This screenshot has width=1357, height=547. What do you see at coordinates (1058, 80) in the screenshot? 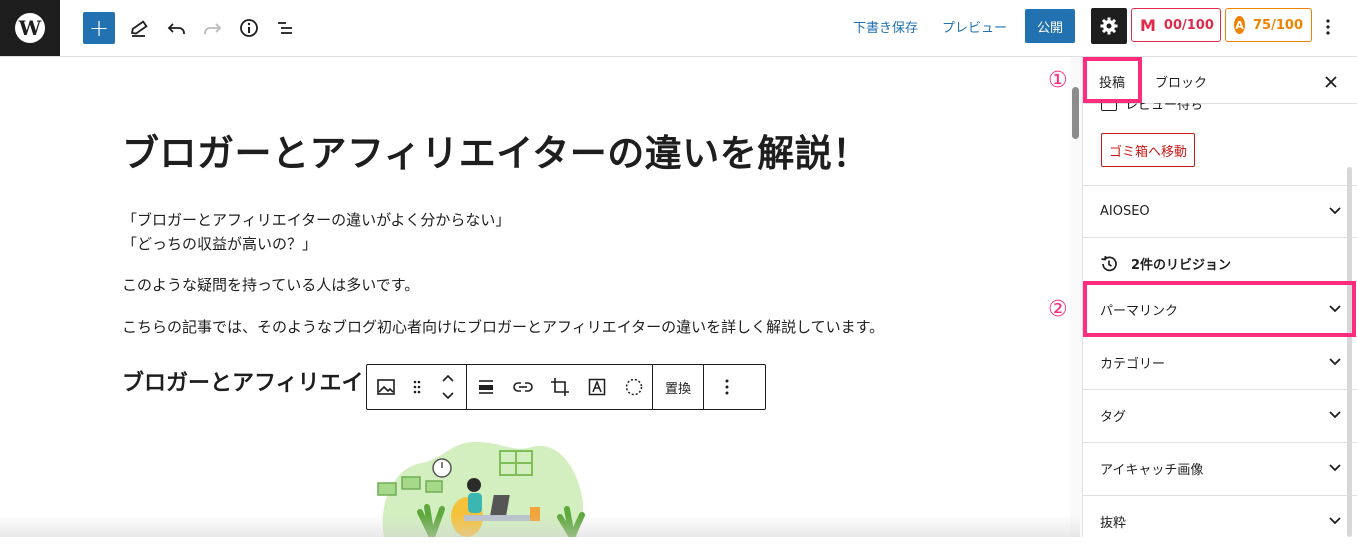
I see `annotation-marker-1: ①` at bounding box center [1058, 80].